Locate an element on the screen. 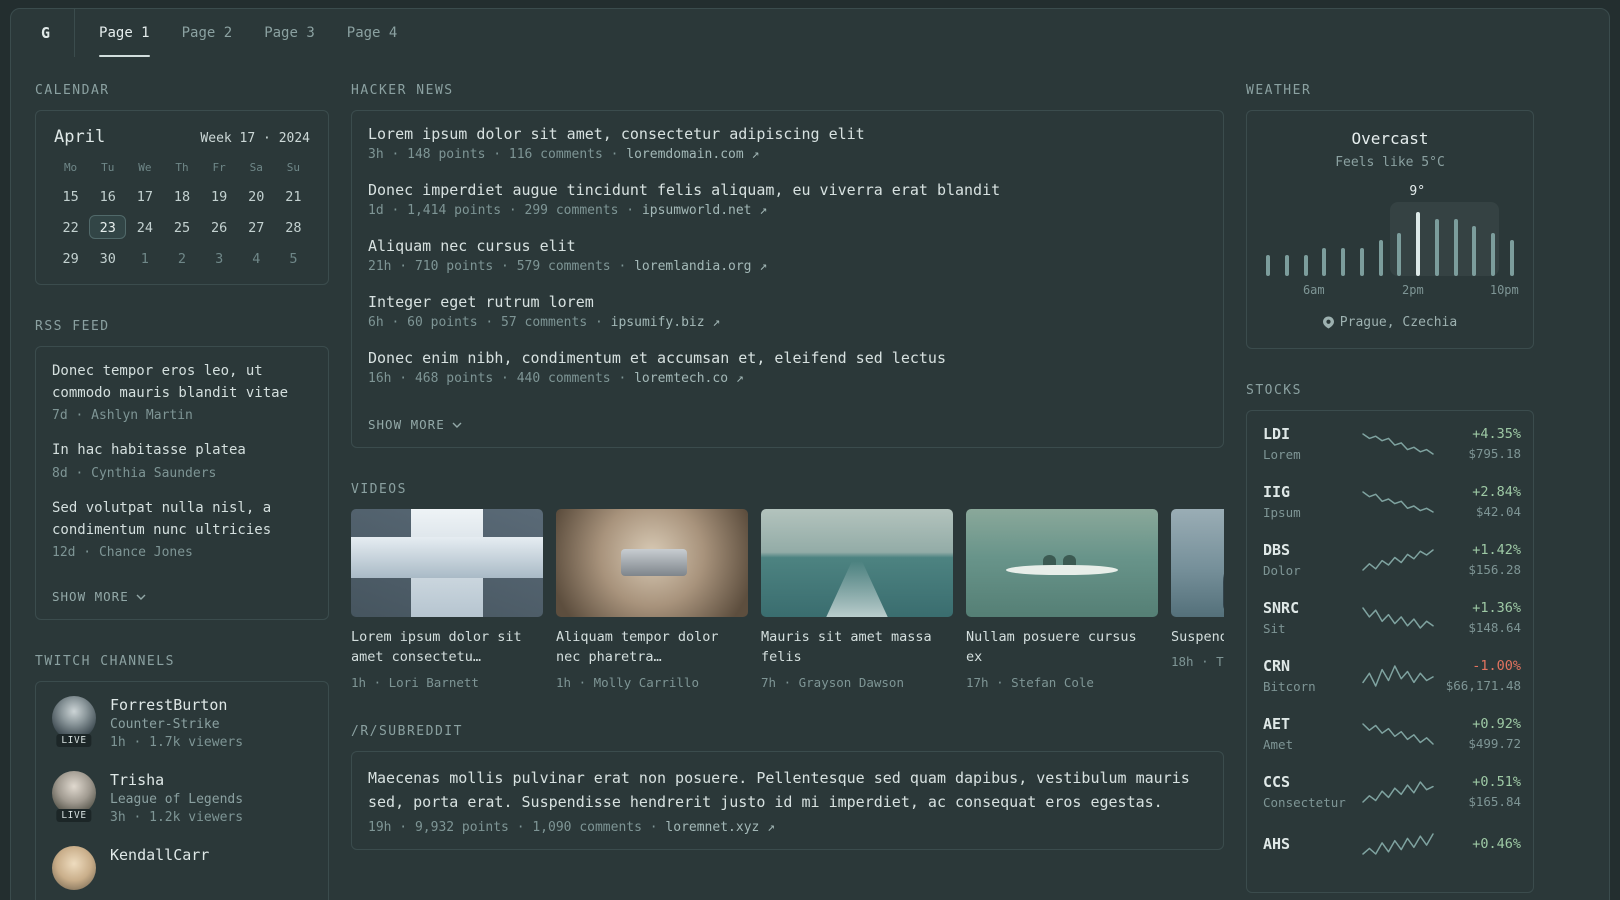 The height and width of the screenshot is (900, 1620). stock-price: $165.84 is located at coordinates (1494, 801).